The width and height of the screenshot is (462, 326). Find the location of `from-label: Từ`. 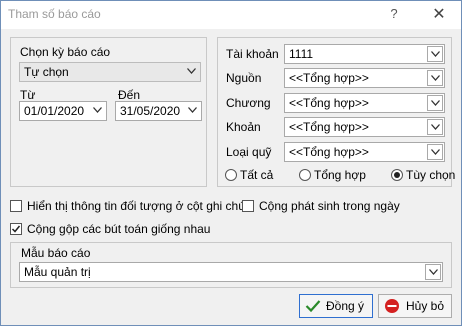

from-label: Từ is located at coordinates (28, 95).